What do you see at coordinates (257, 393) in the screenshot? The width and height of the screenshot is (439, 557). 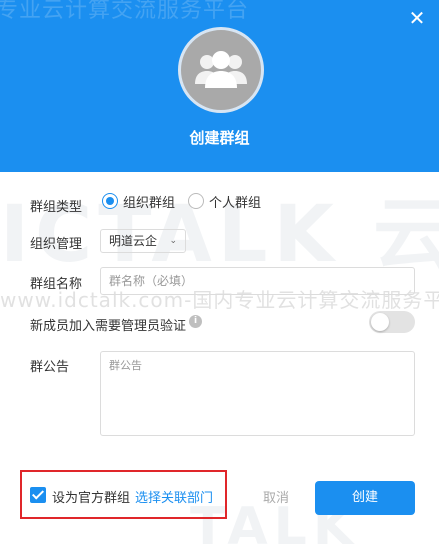 I see `group-notice-input` at bounding box center [257, 393].